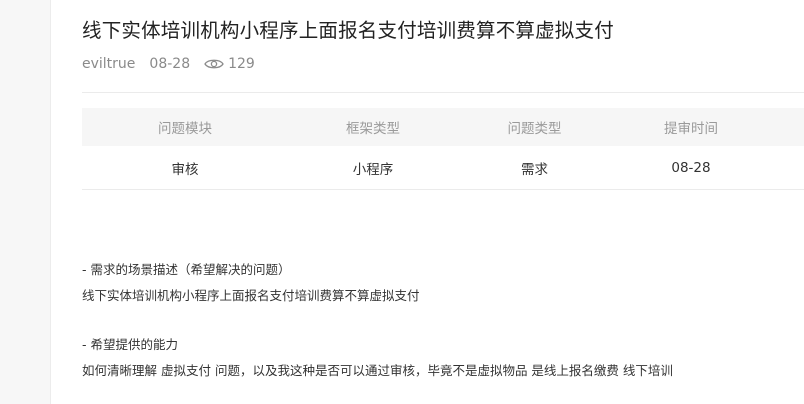 This screenshot has width=804, height=404. I want to click on view-count: 129, so click(229, 64).